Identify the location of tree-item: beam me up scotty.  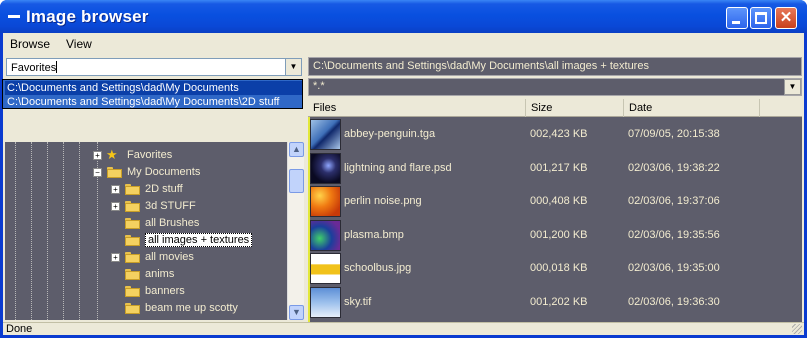
(146, 308).